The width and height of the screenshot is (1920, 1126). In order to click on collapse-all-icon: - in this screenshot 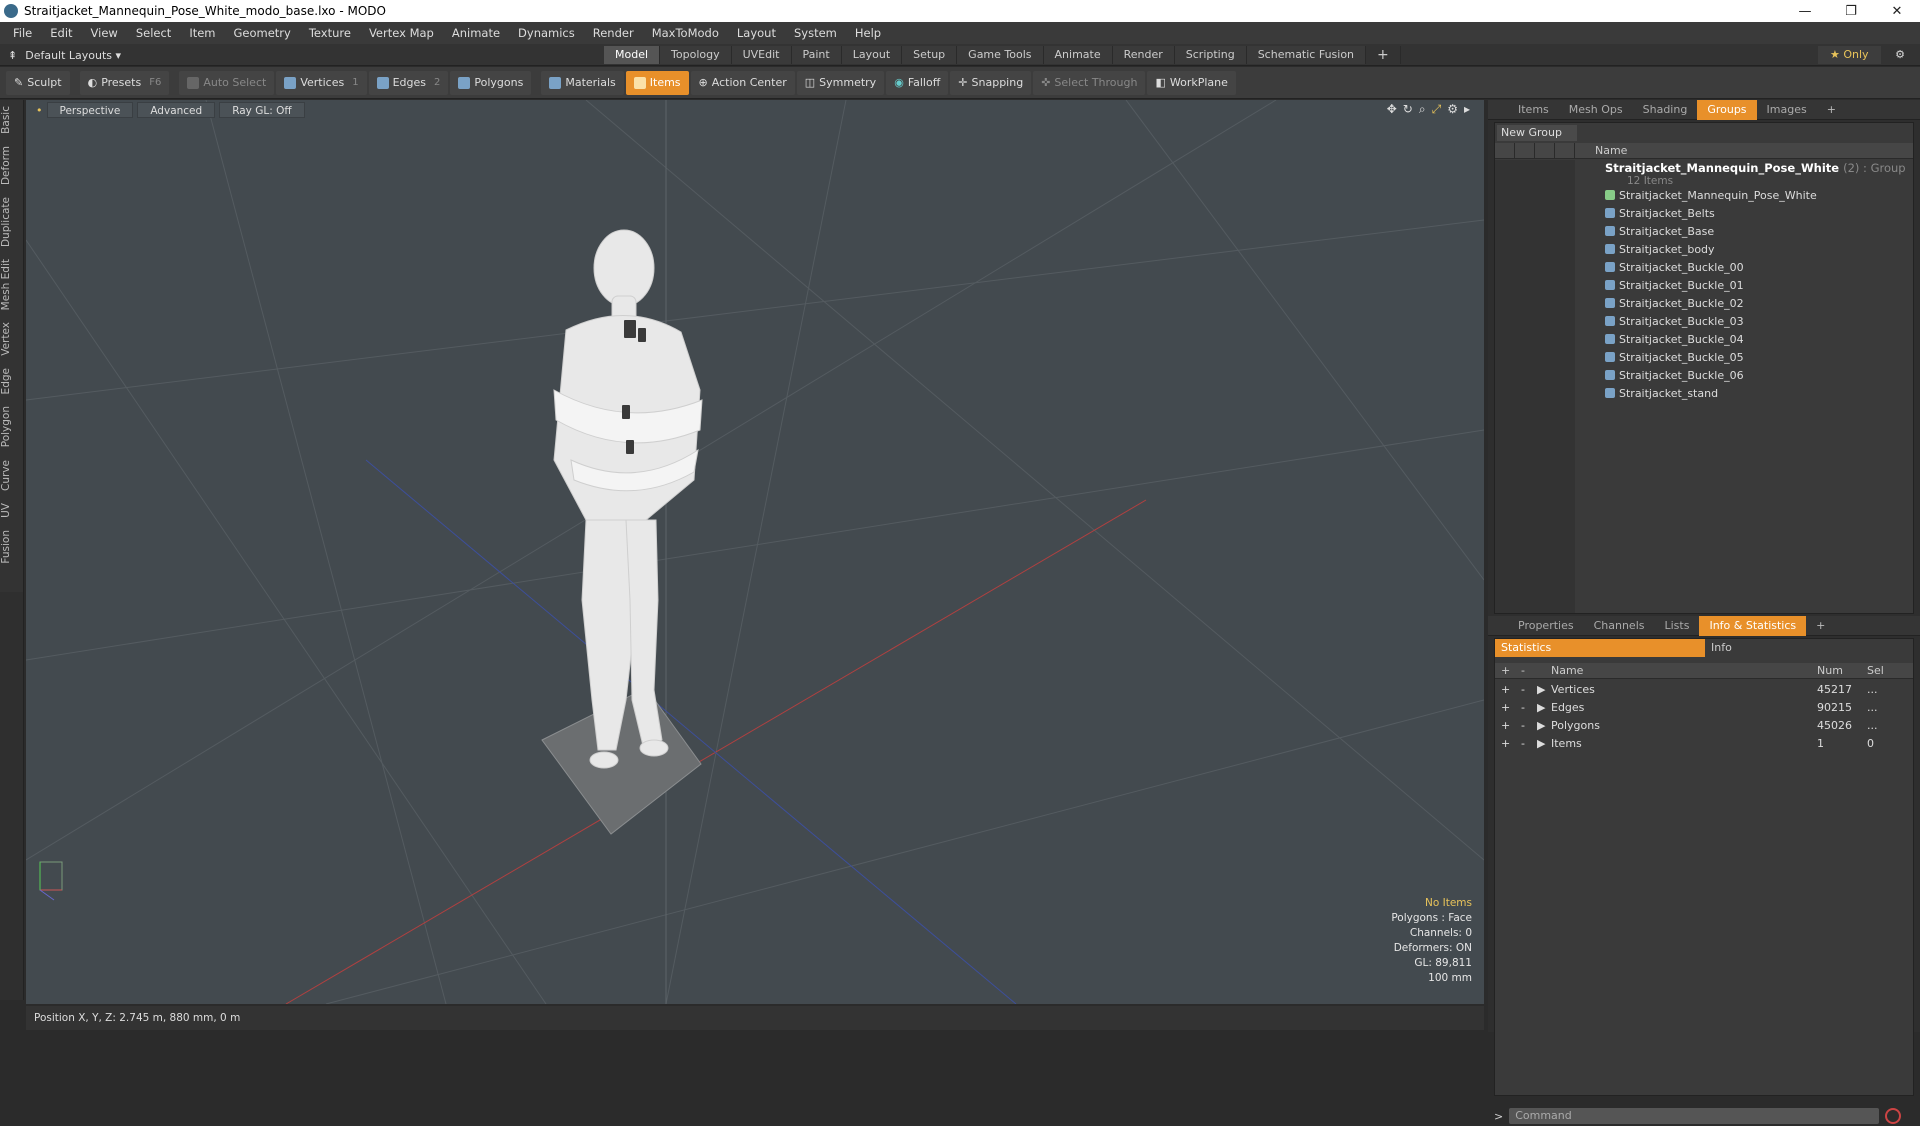, I will do `click(1523, 670)`.